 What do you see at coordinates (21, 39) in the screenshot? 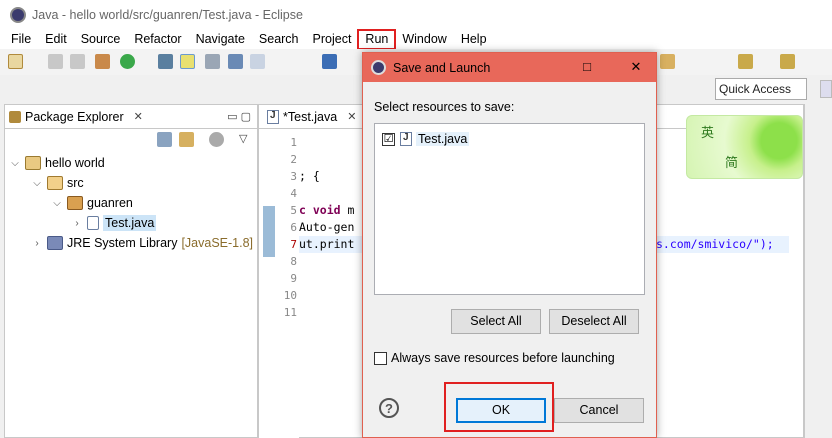
I see `menu-file: File` at bounding box center [21, 39].